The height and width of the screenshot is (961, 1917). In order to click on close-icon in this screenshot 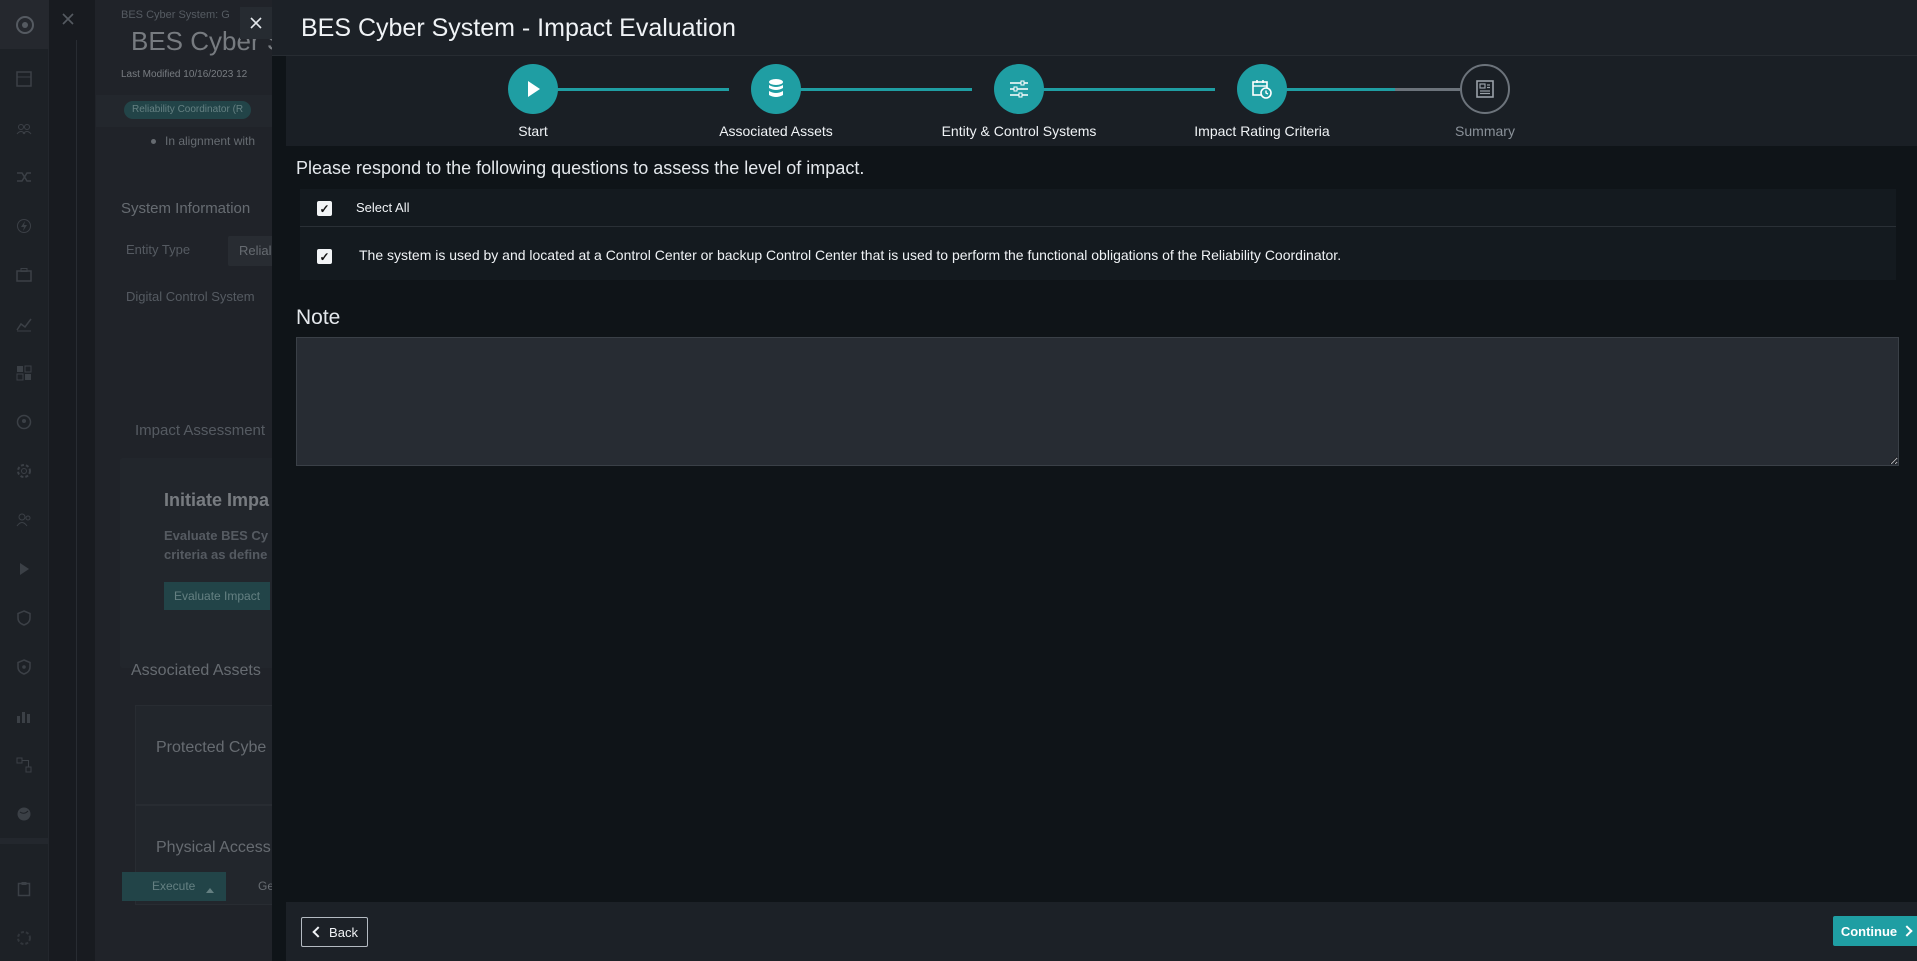, I will do `click(256, 23)`.